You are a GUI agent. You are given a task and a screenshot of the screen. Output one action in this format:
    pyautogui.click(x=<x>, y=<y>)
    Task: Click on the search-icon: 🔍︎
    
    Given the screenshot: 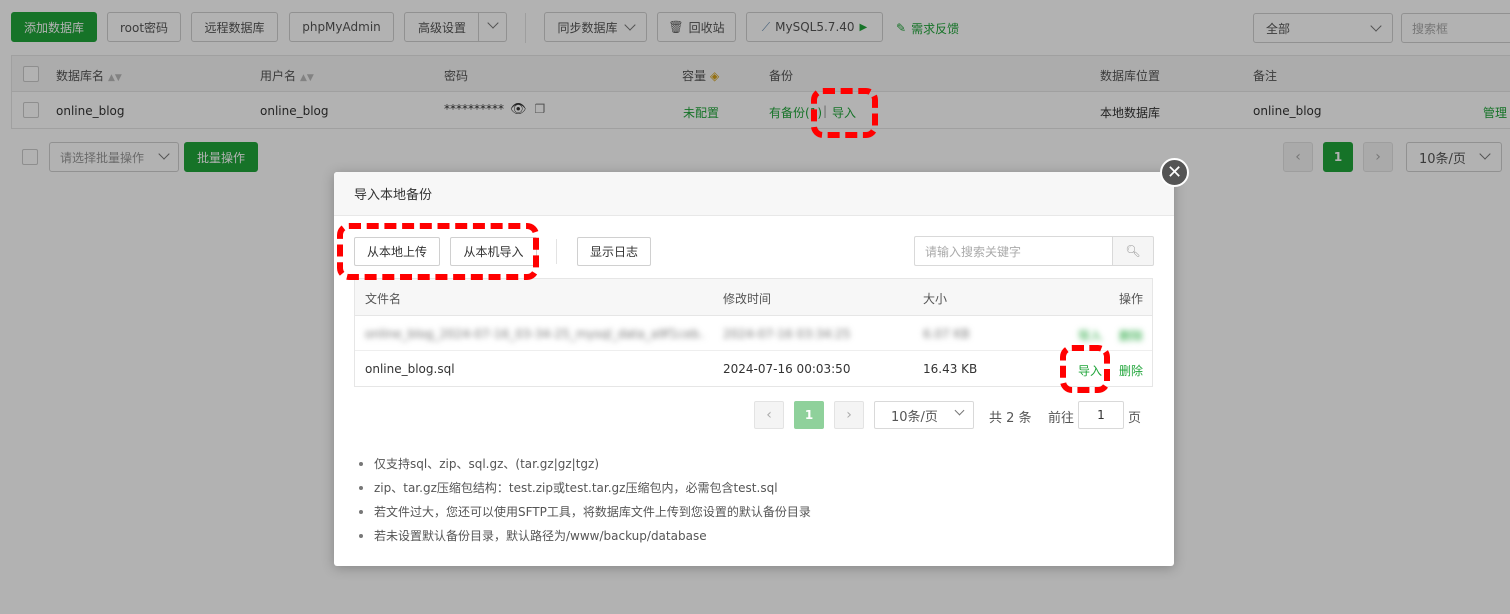 What is the action you would take?
    pyautogui.click(x=1133, y=251)
    